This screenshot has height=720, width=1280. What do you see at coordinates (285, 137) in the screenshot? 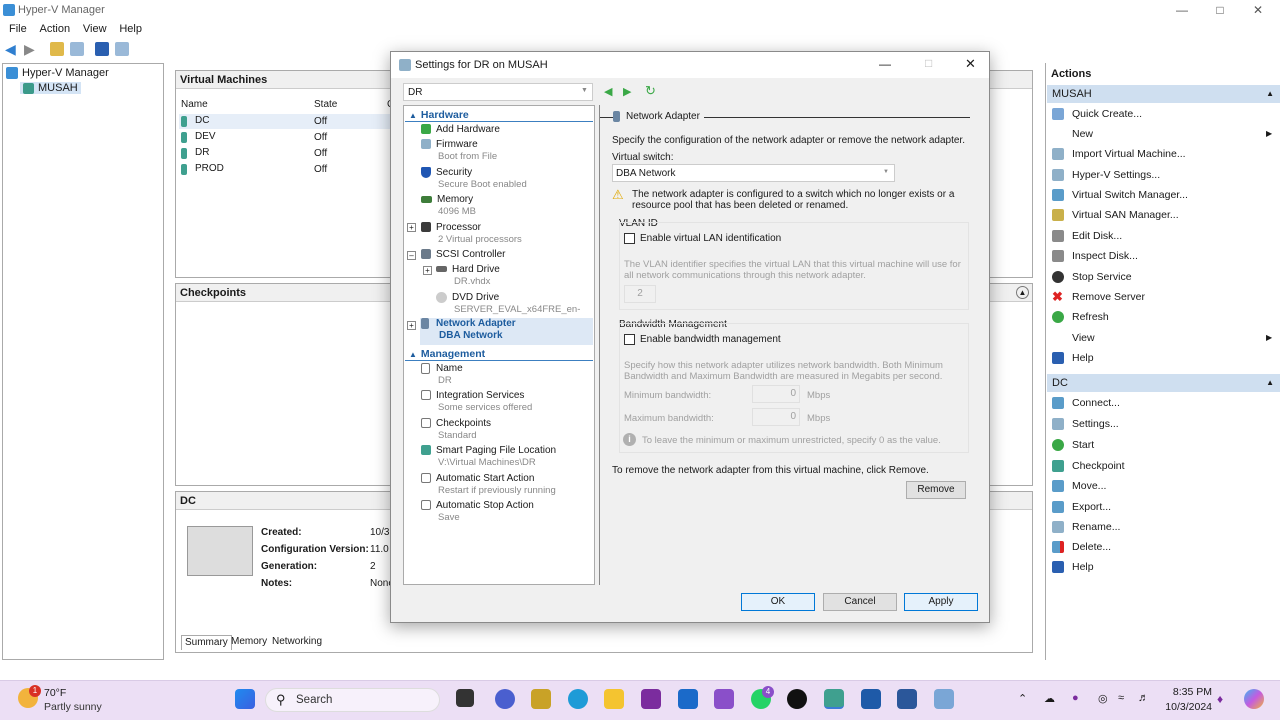
I see `table-row: DEV Off` at bounding box center [285, 137].